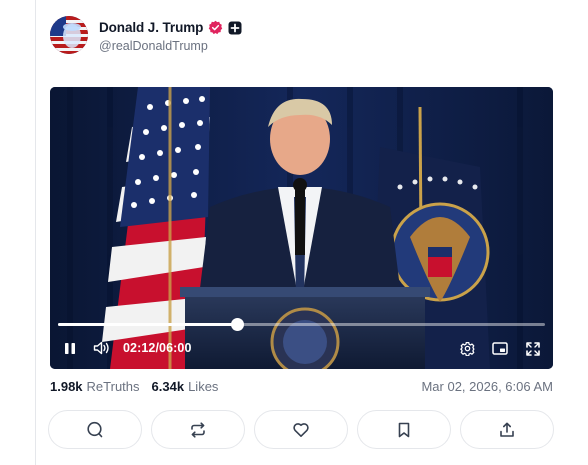  What do you see at coordinates (170, 46) in the screenshot?
I see `author-handle: @realDonaldTrump` at bounding box center [170, 46].